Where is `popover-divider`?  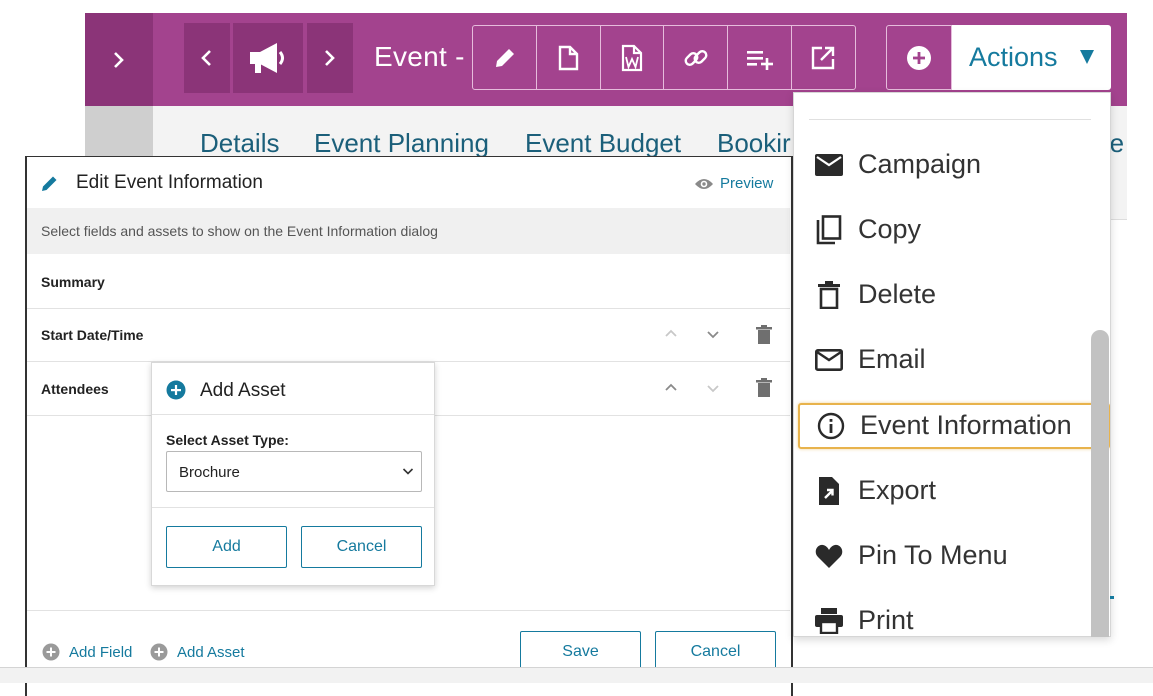
popover-divider is located at coordinates (293, 507).